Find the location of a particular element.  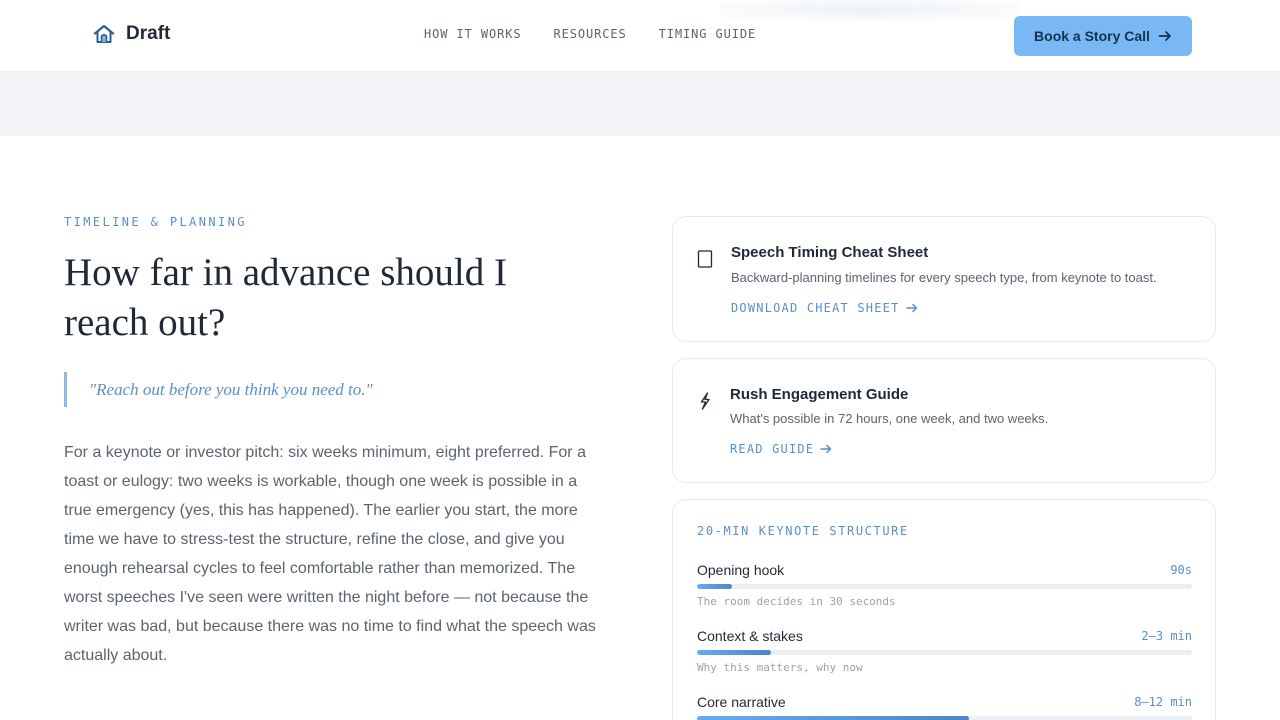

brand-logo-link: Draft is located at coordinates (131, 34).